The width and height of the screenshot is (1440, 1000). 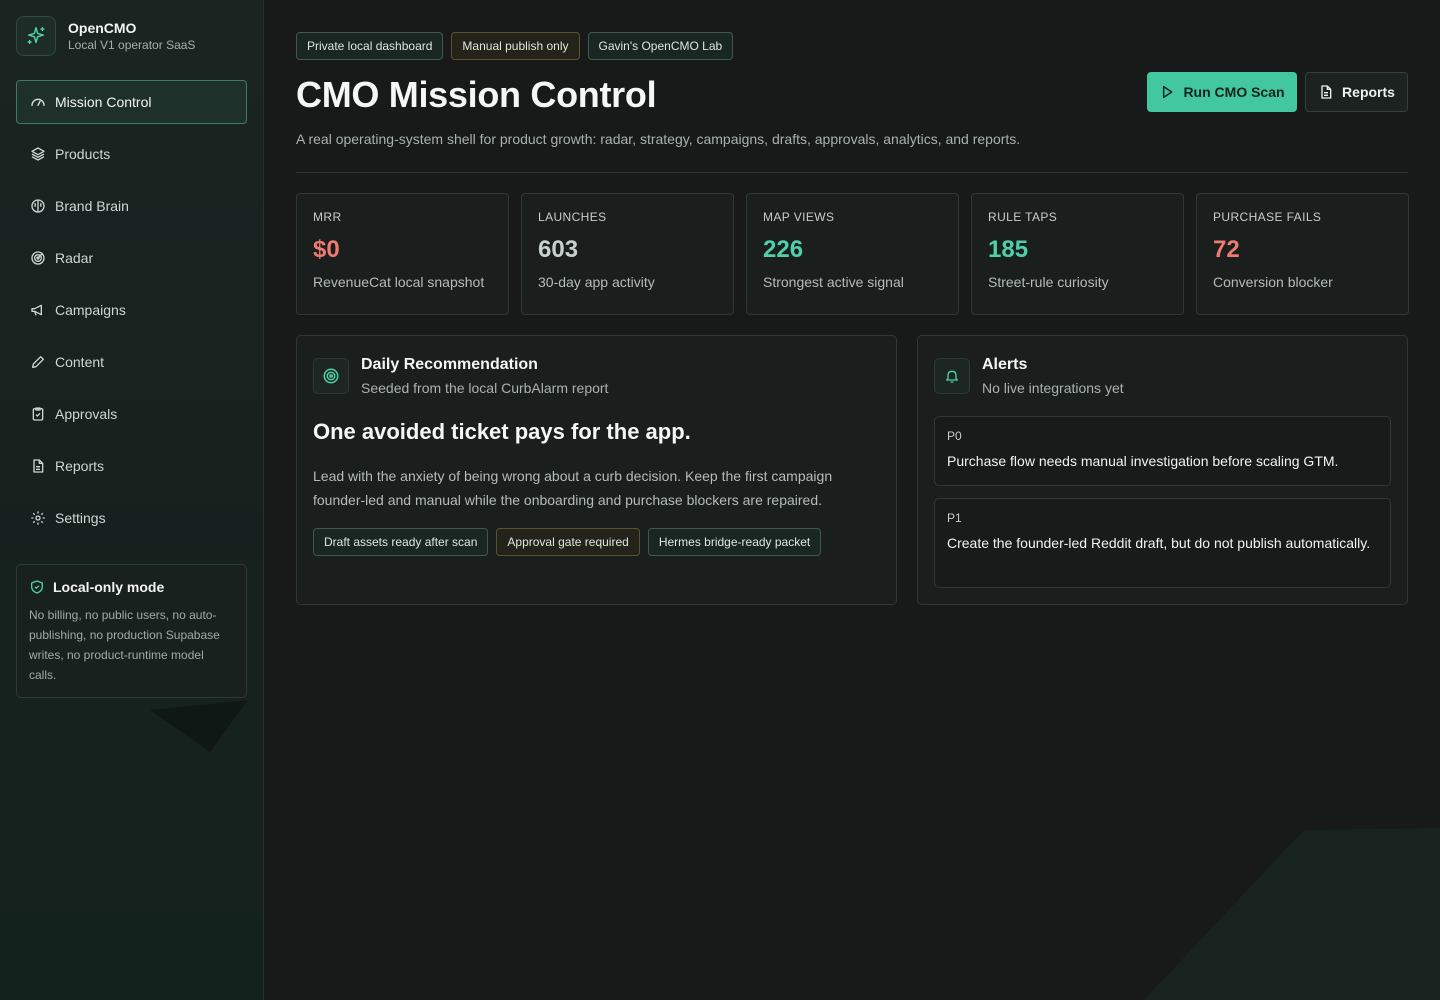 I want to click on chip-hermes-bridge: Hermes bridge-ready packet, so click(x=734, y=542).